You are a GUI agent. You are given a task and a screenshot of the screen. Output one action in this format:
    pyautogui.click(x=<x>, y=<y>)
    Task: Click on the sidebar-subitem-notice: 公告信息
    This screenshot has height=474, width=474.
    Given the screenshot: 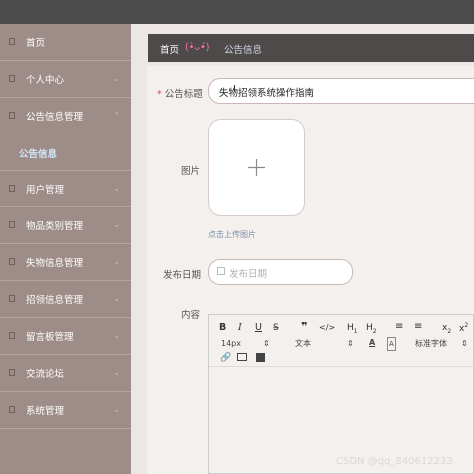 What is the action you would take?
    pyautogui.click(x=38, y=153)
    